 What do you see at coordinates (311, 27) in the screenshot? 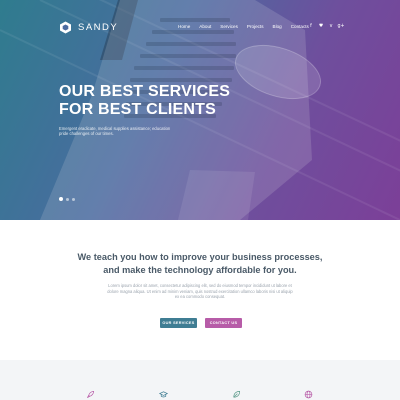
I see `facebook-icon: f` at bounding box center [311, 27].